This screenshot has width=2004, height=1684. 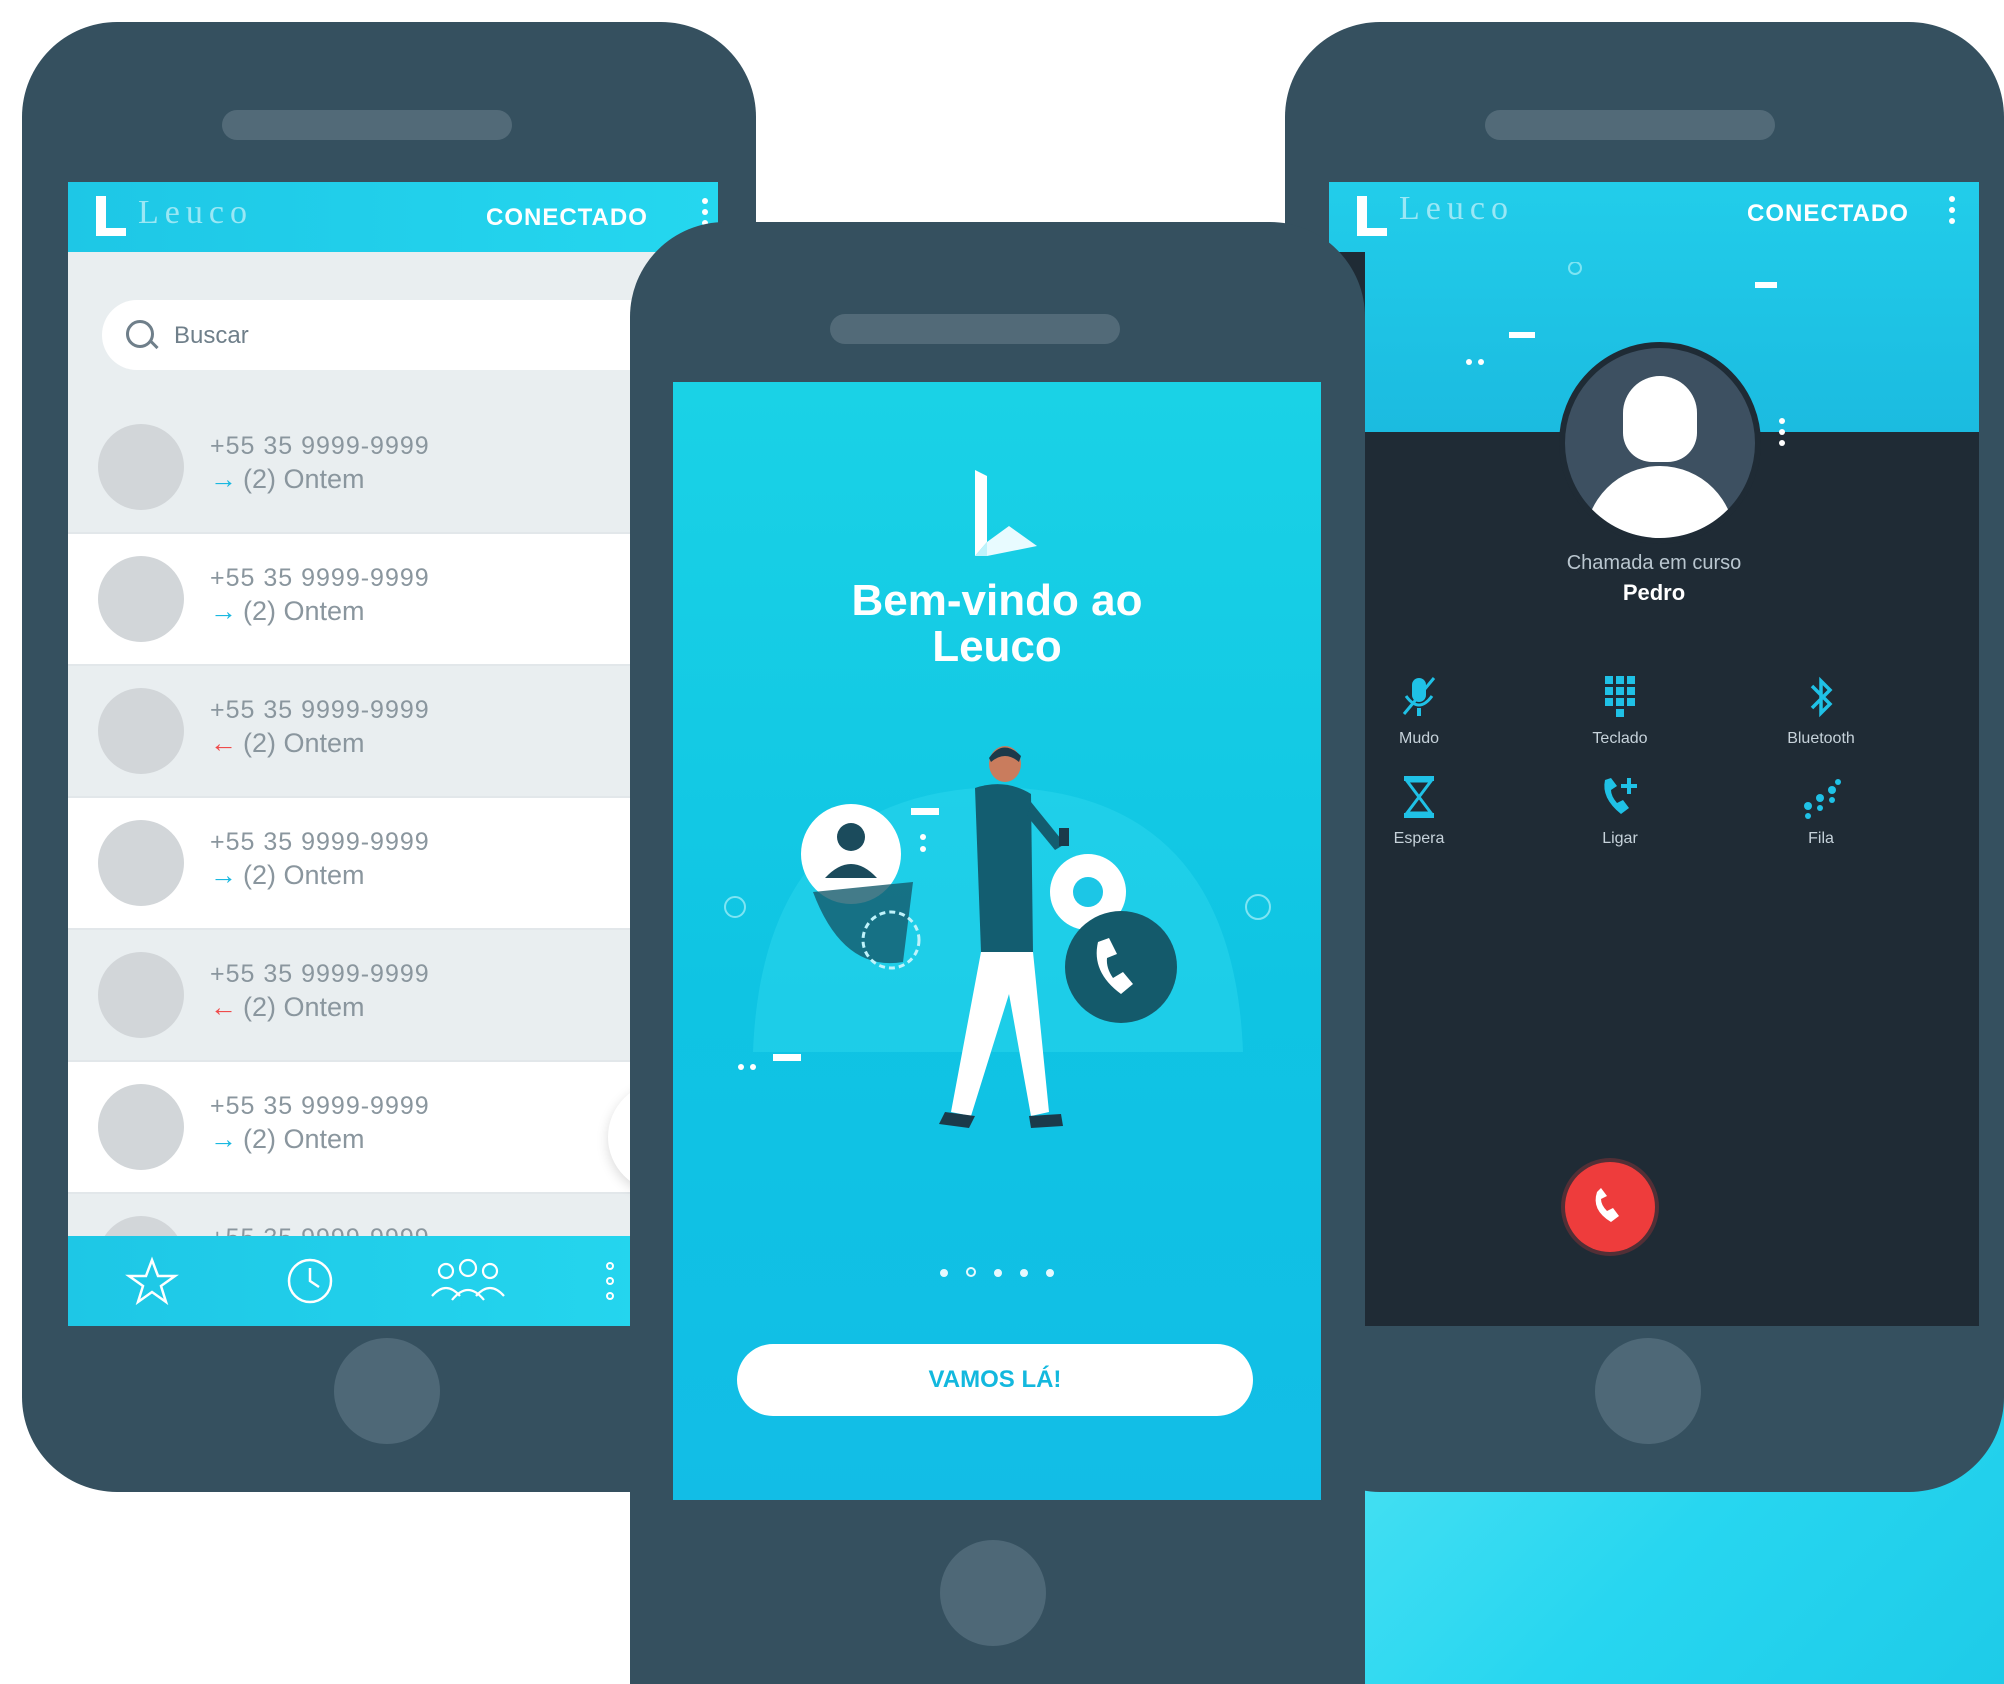 What do you see at coordinates (997, 937) in the screenshot?
I see `welcome-illustration` at bounding box center [997, 937].